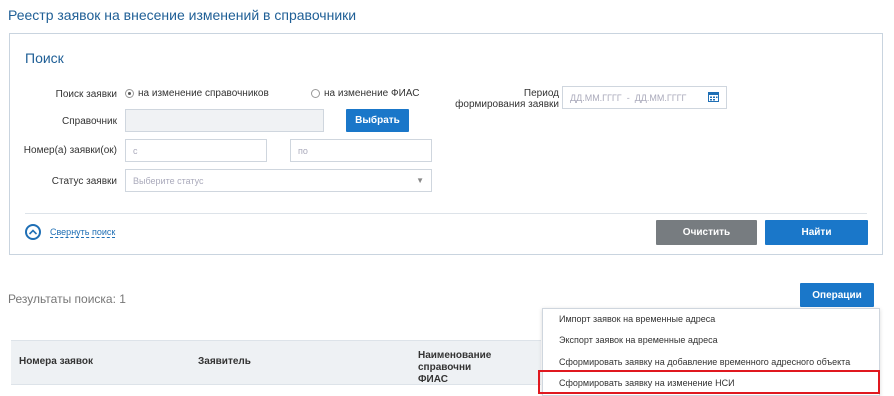 This screenshot has height=396, width=894. What do you see at coordinates (86, 94) in the screenshot?
I see `search-type-label: Поиск заявки` at bounding box center [86, 94].